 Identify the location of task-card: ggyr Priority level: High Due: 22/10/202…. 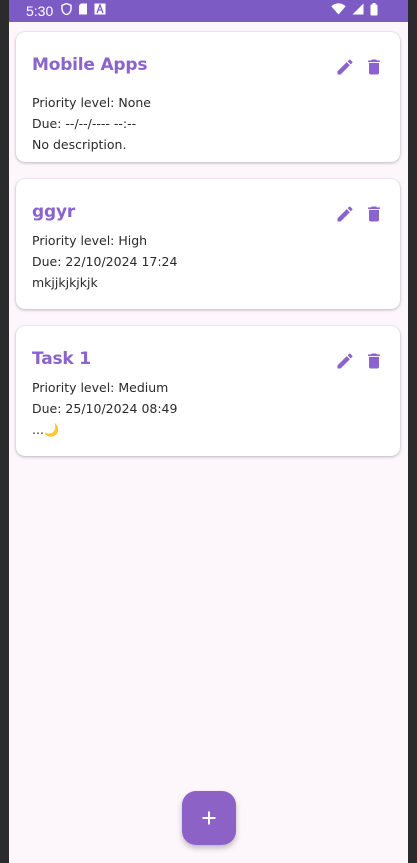
(208, 244).